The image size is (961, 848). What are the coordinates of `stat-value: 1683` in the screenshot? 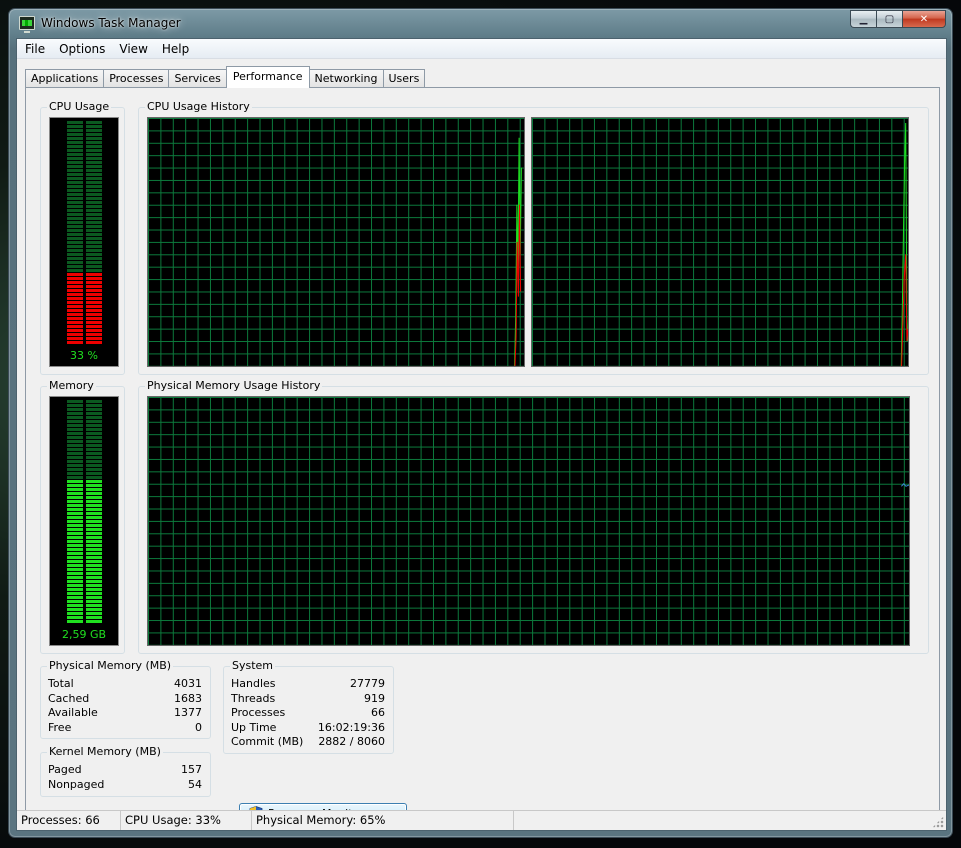 It's located at (188, 698).